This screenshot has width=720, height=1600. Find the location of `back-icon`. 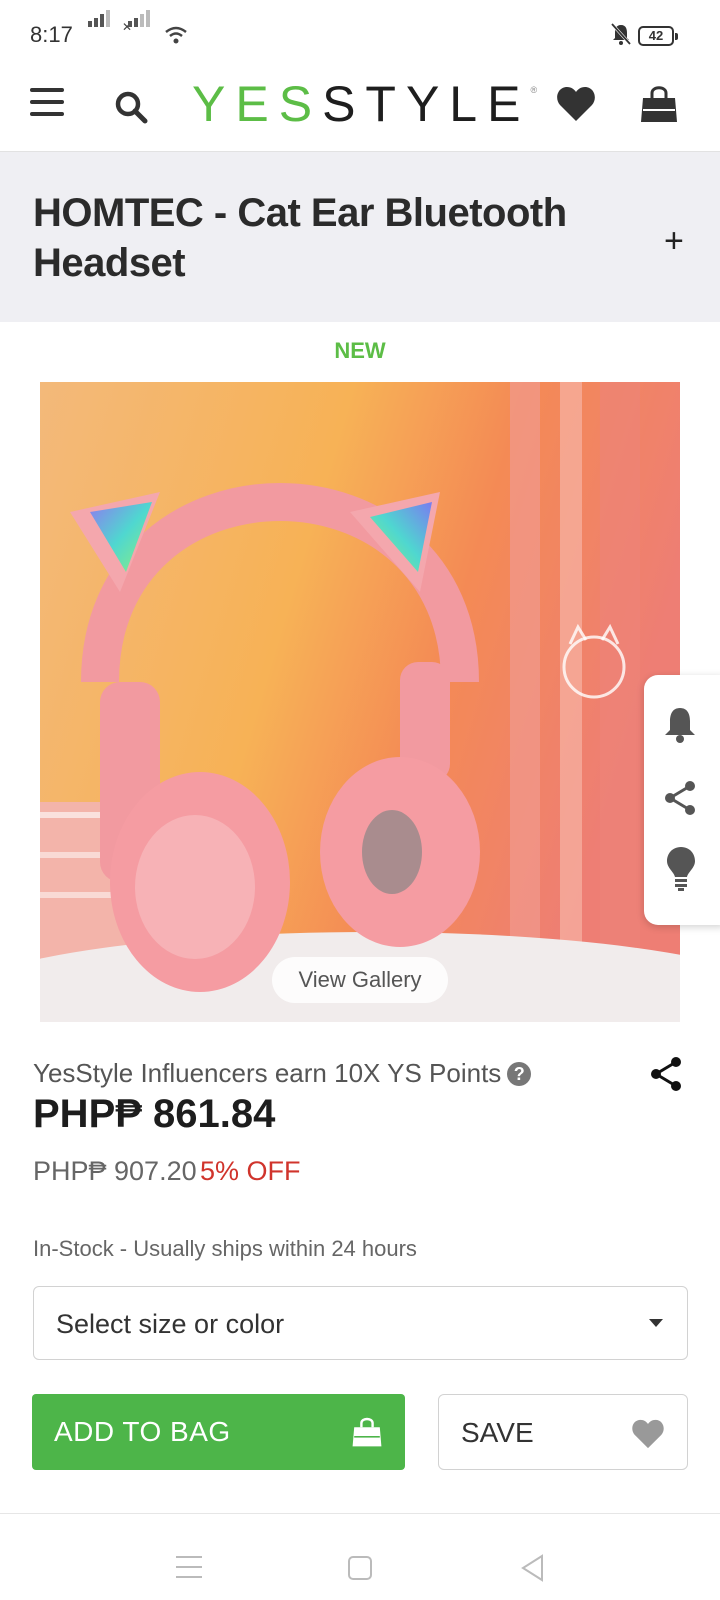

back-icon is located at coordinates (533, 1570).